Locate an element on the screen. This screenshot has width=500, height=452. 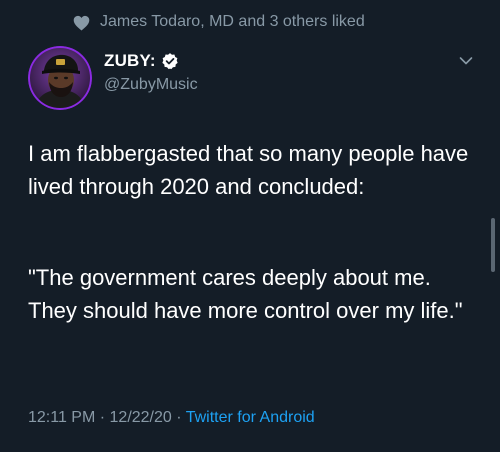
author-handle: @ZubyMusic is located at coordinates (151, 85).